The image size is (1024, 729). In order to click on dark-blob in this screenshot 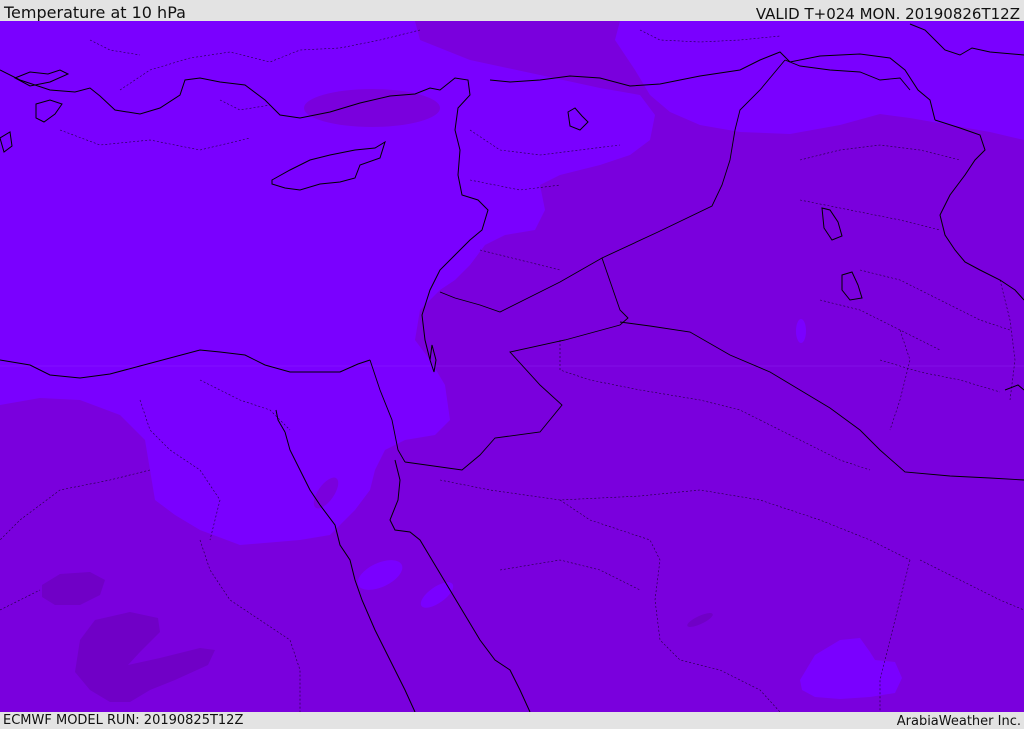, I will do `click(372, 108)`.